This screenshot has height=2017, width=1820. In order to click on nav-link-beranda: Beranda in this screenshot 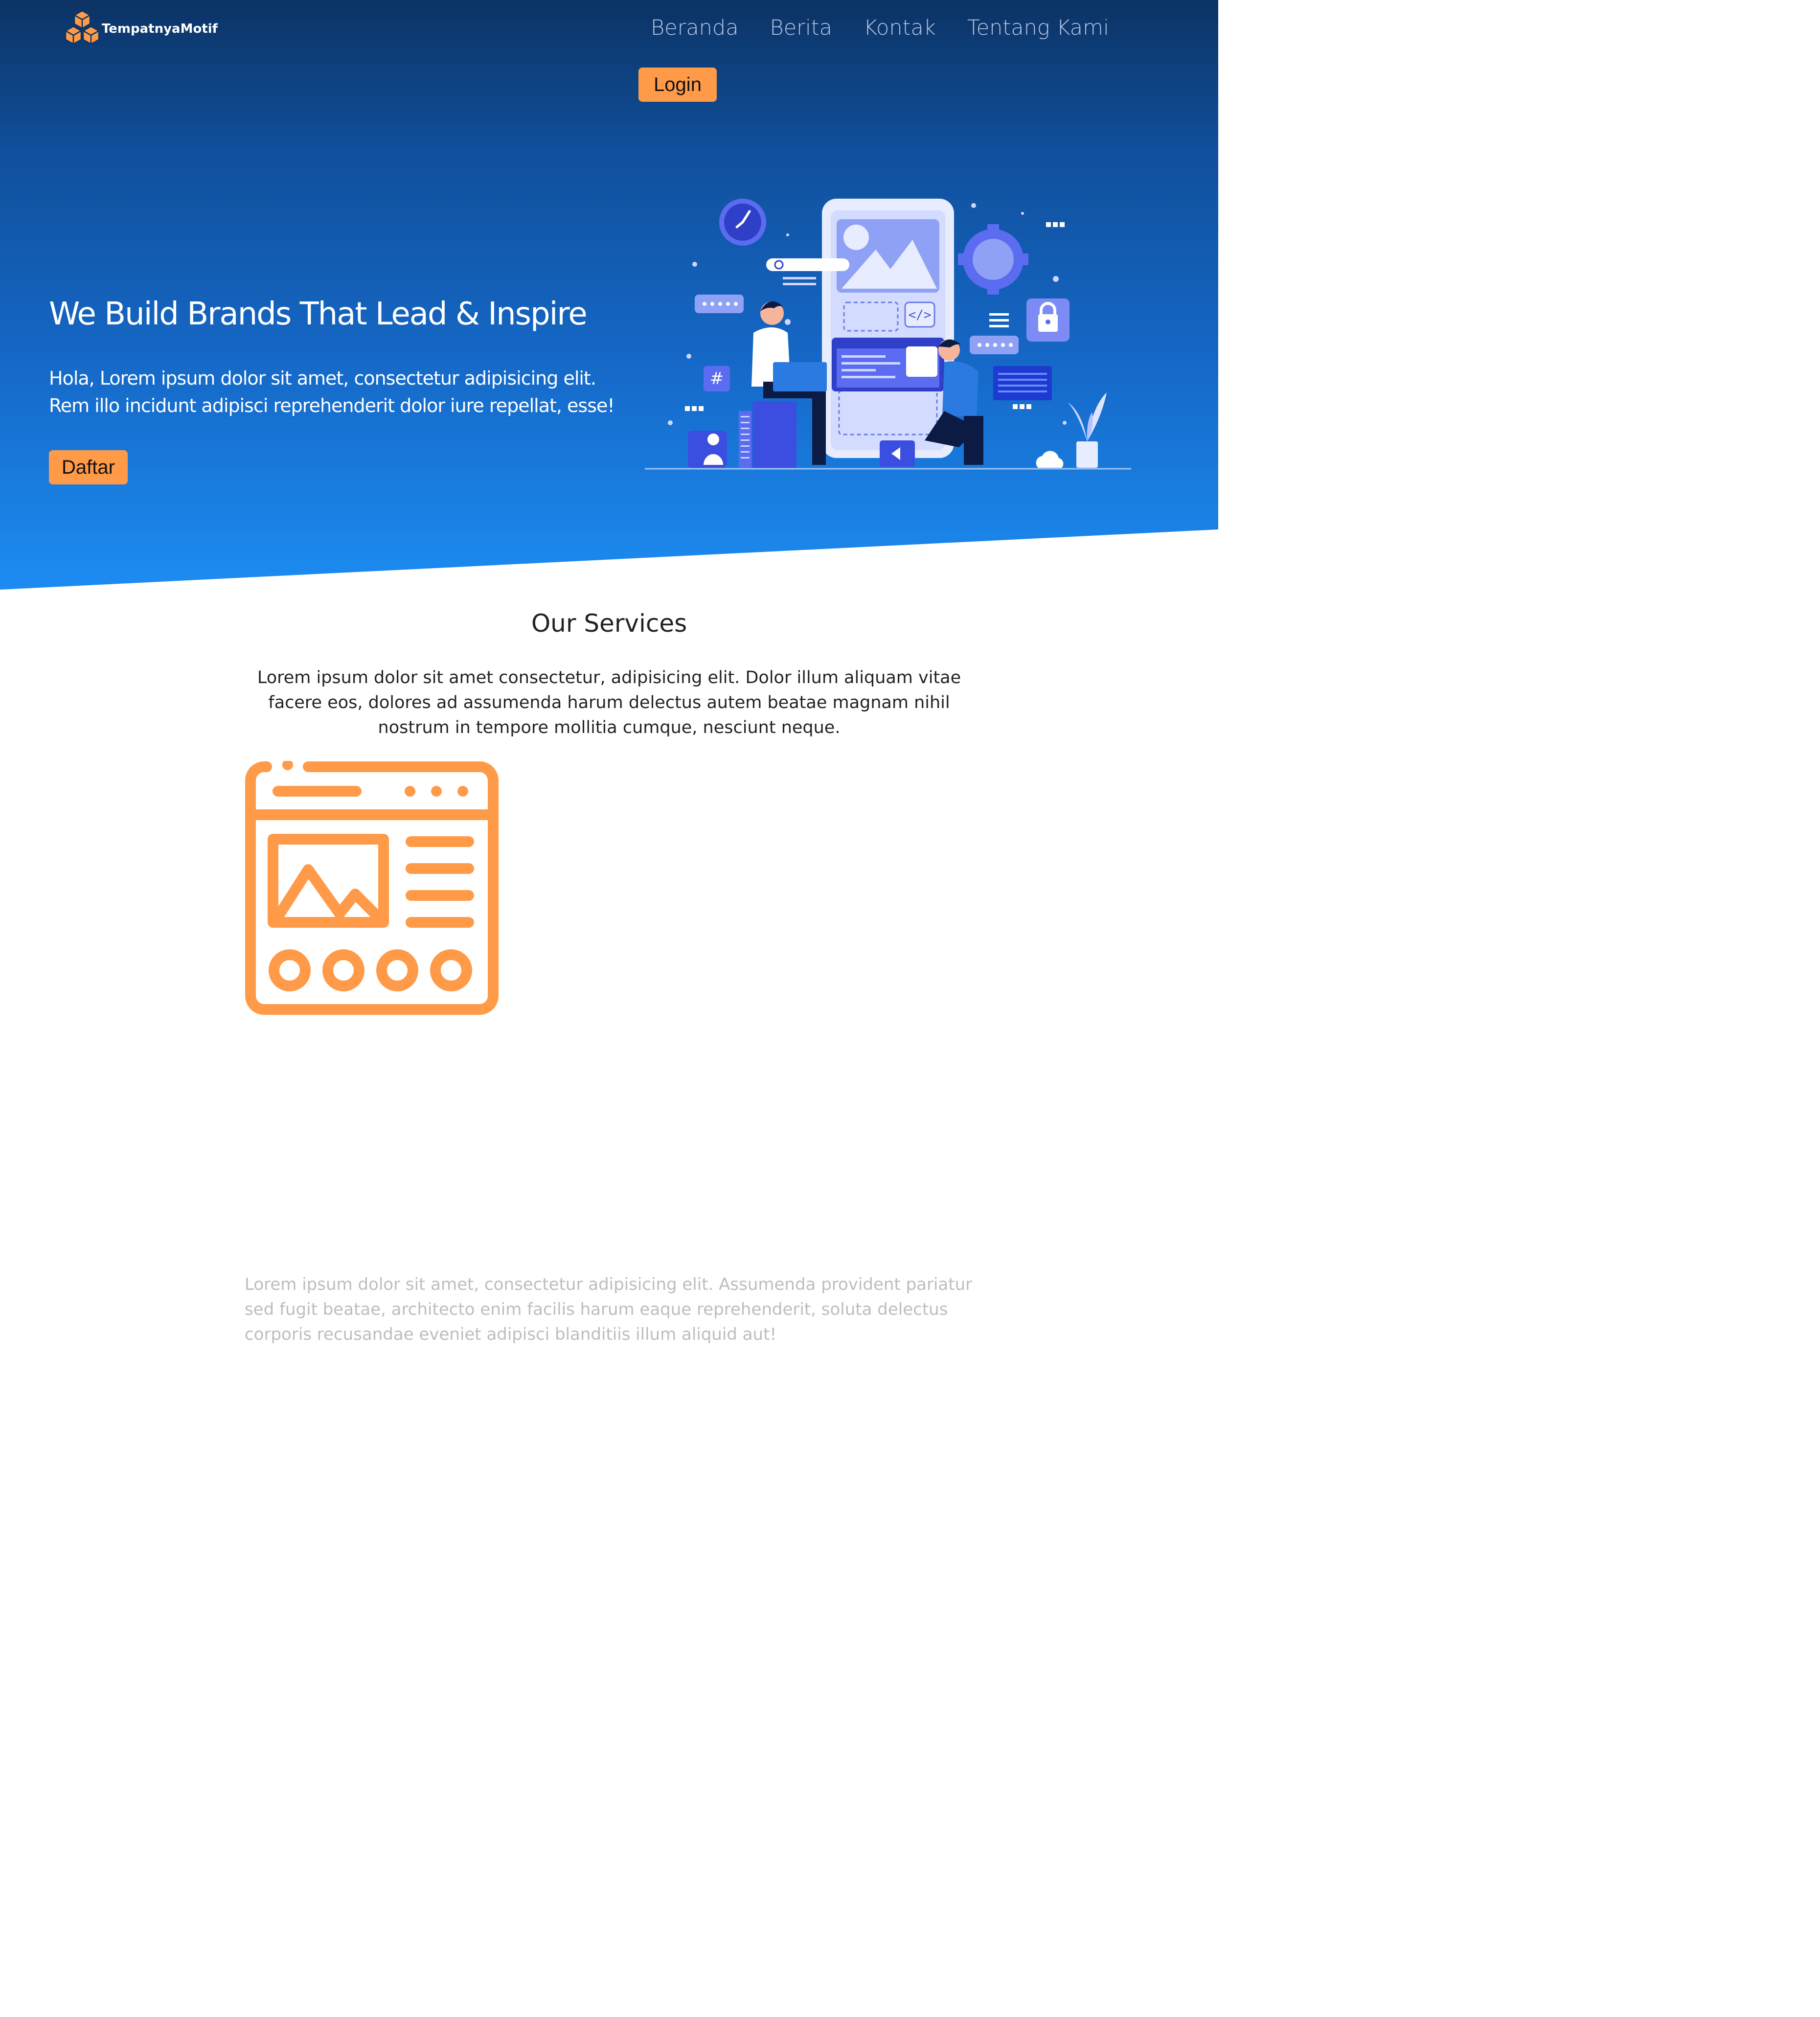, I will do `click(695, 28)`.